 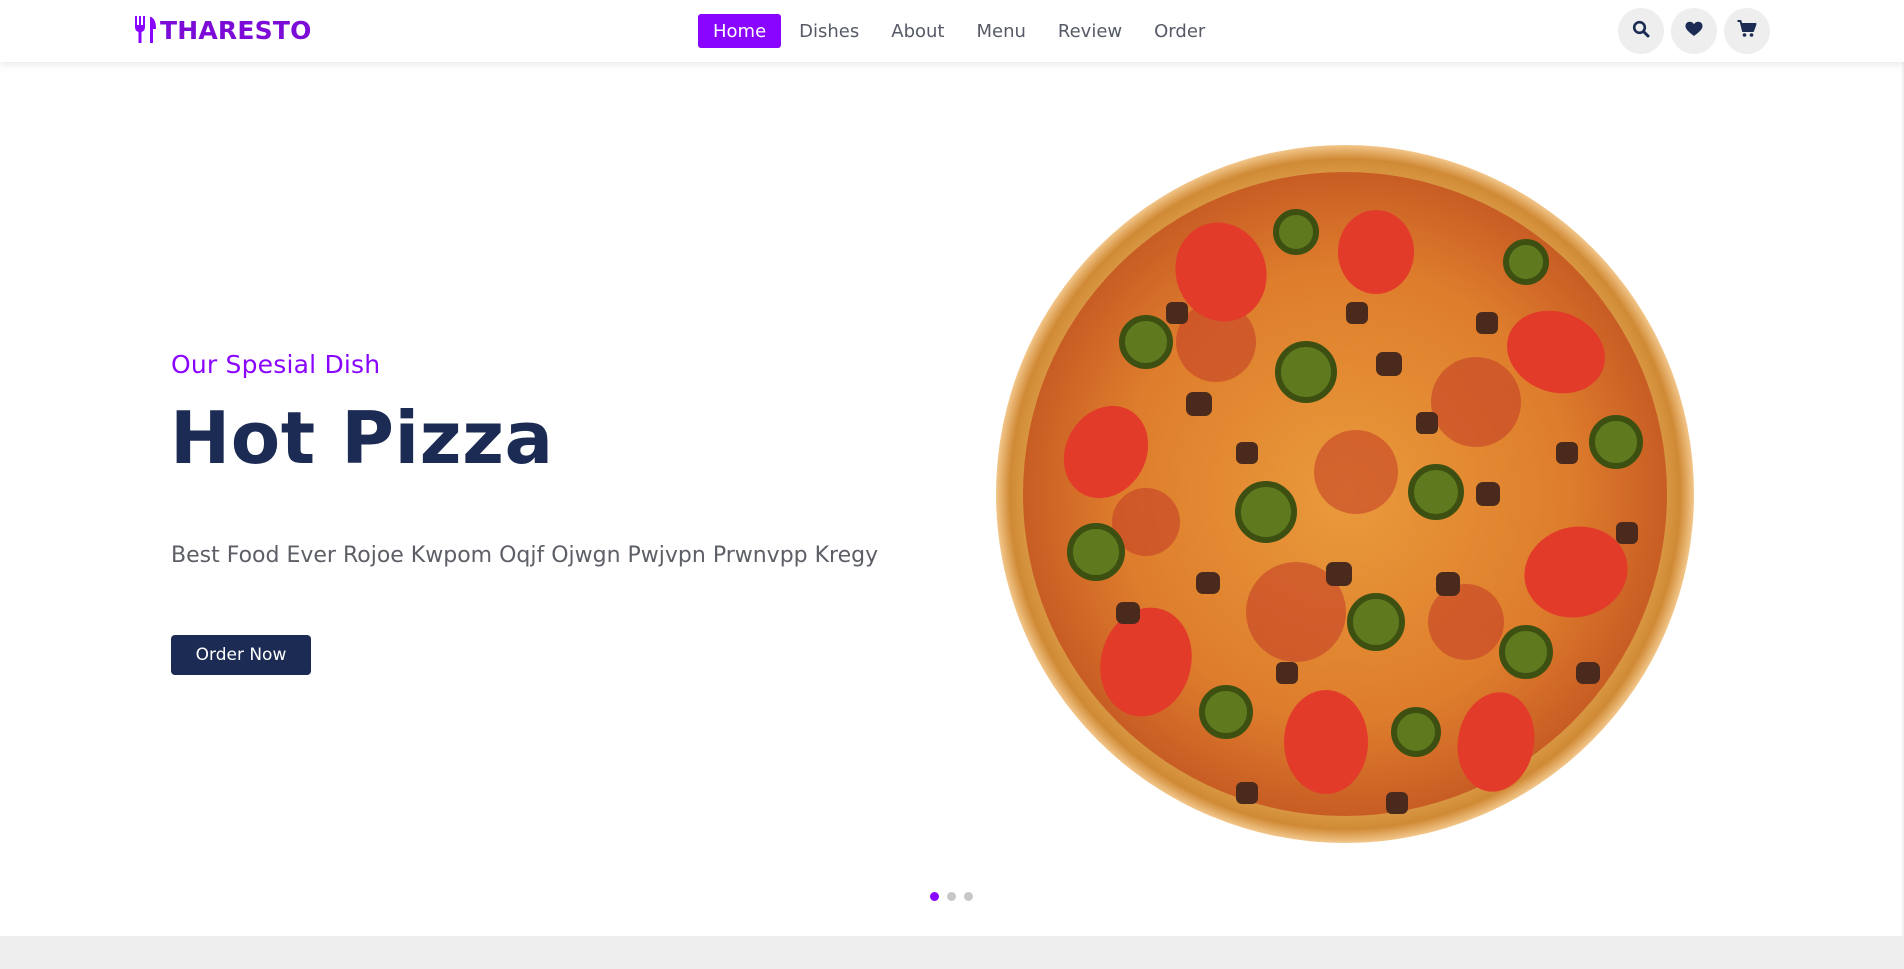 I want to click on slider-pagination, so click(x=951, y=896).